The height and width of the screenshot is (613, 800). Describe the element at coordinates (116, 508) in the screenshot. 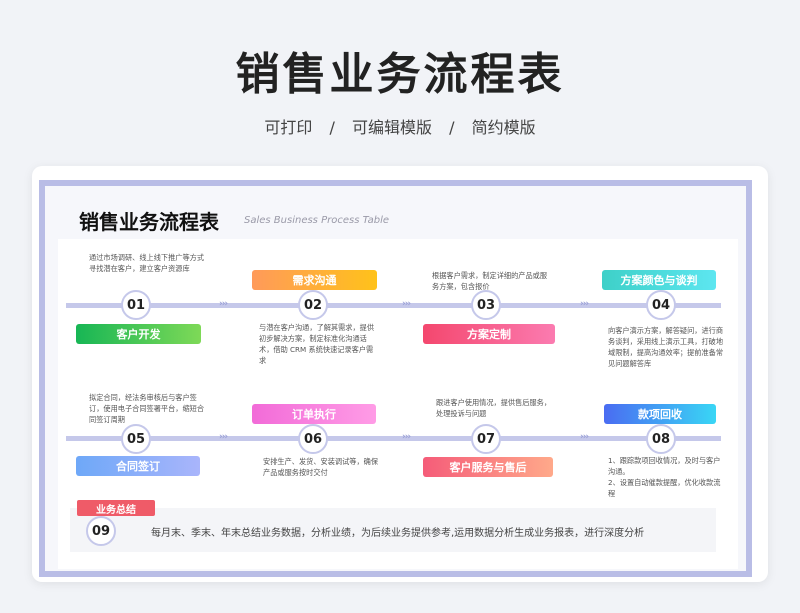

I see `summary-tag: 业务总结` at that location.